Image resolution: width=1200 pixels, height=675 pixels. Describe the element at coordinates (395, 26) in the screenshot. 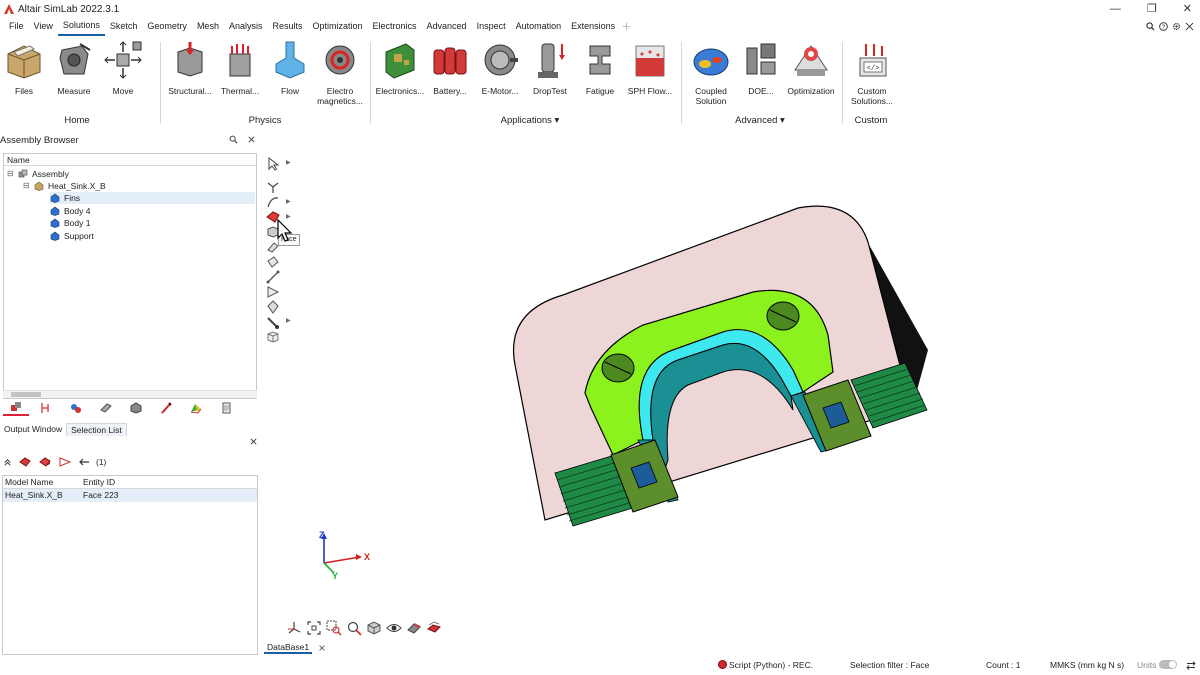

I see `menu-electronics: Electronics` at that location.